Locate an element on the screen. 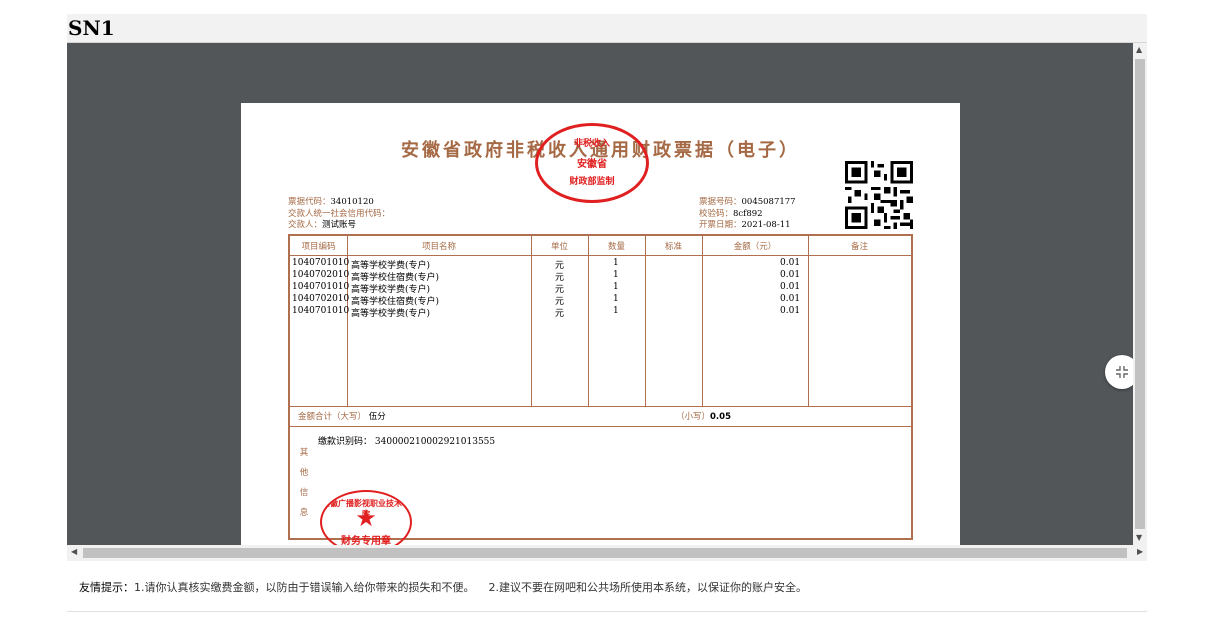 The width and height of the screenshot is (1209, 619). finance-supervision-stamp: 非税收入 安徽省 财政部监制 is located at coordinates (592, 163).